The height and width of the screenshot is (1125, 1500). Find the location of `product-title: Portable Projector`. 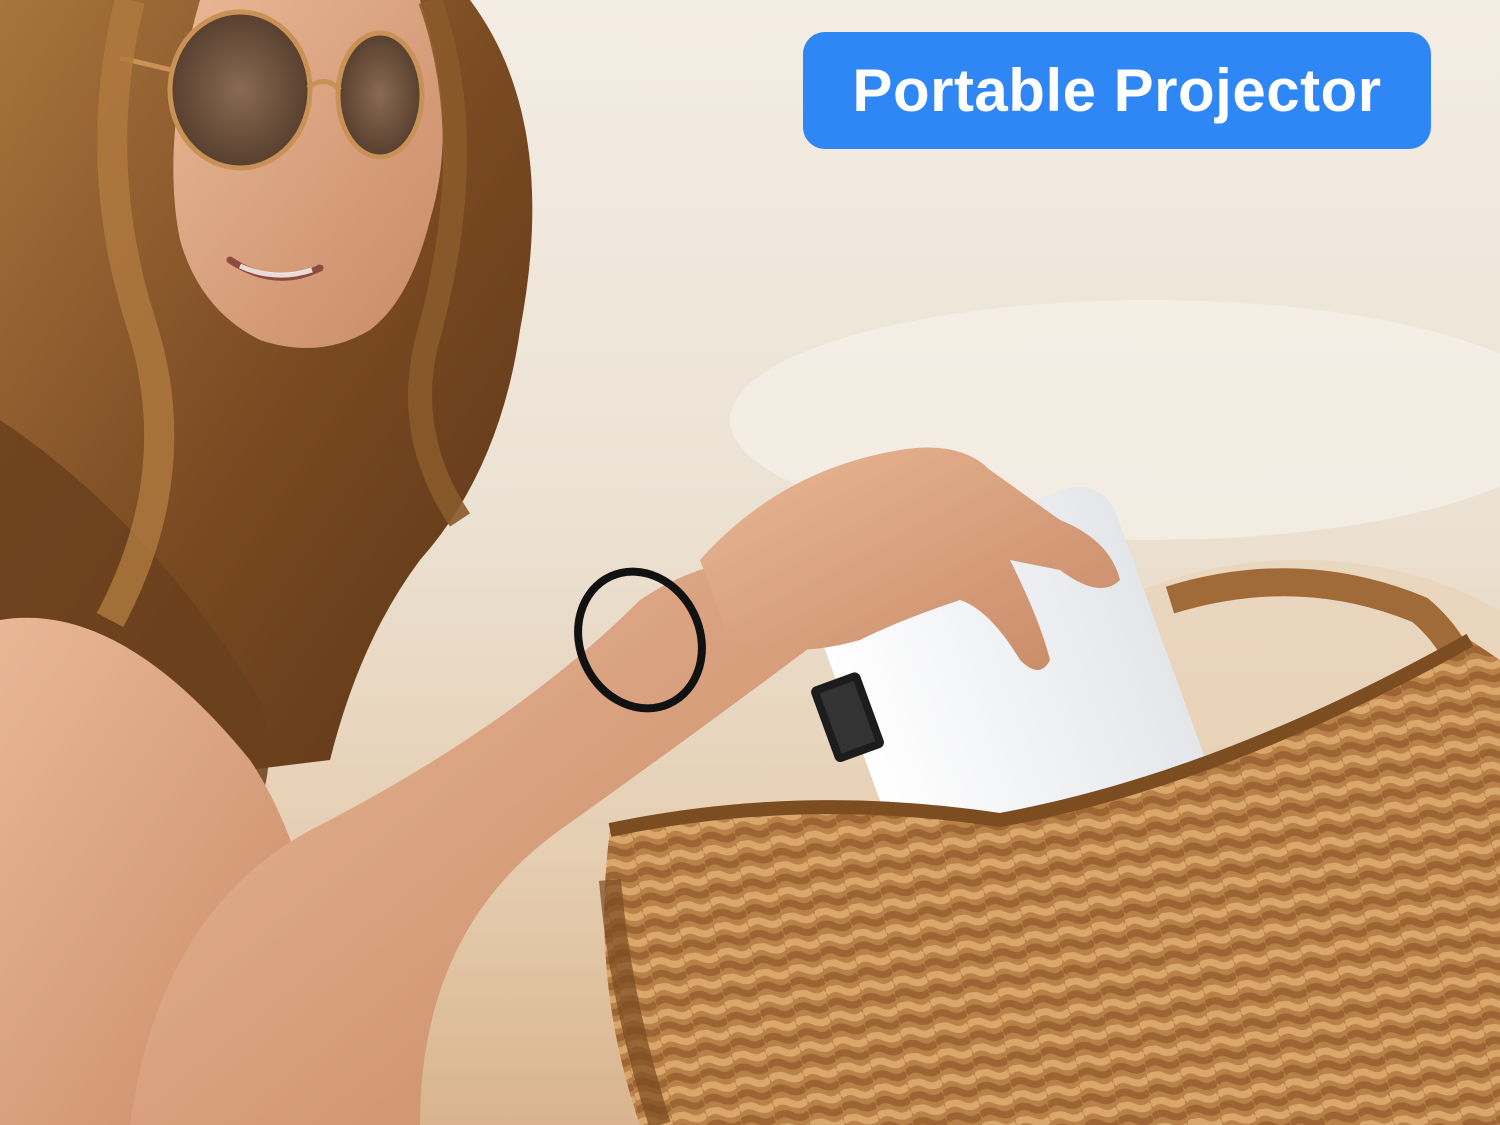

product-title: Portable Projector is located at coordinates (1117, 90).